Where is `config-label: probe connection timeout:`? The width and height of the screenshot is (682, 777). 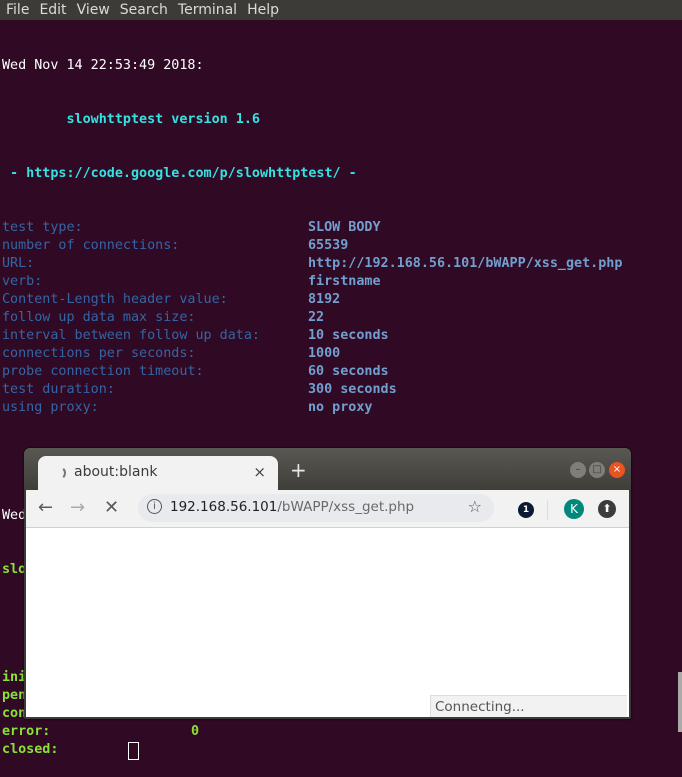
config-label: probe connection timeout: is located at coordinates (103, 371).